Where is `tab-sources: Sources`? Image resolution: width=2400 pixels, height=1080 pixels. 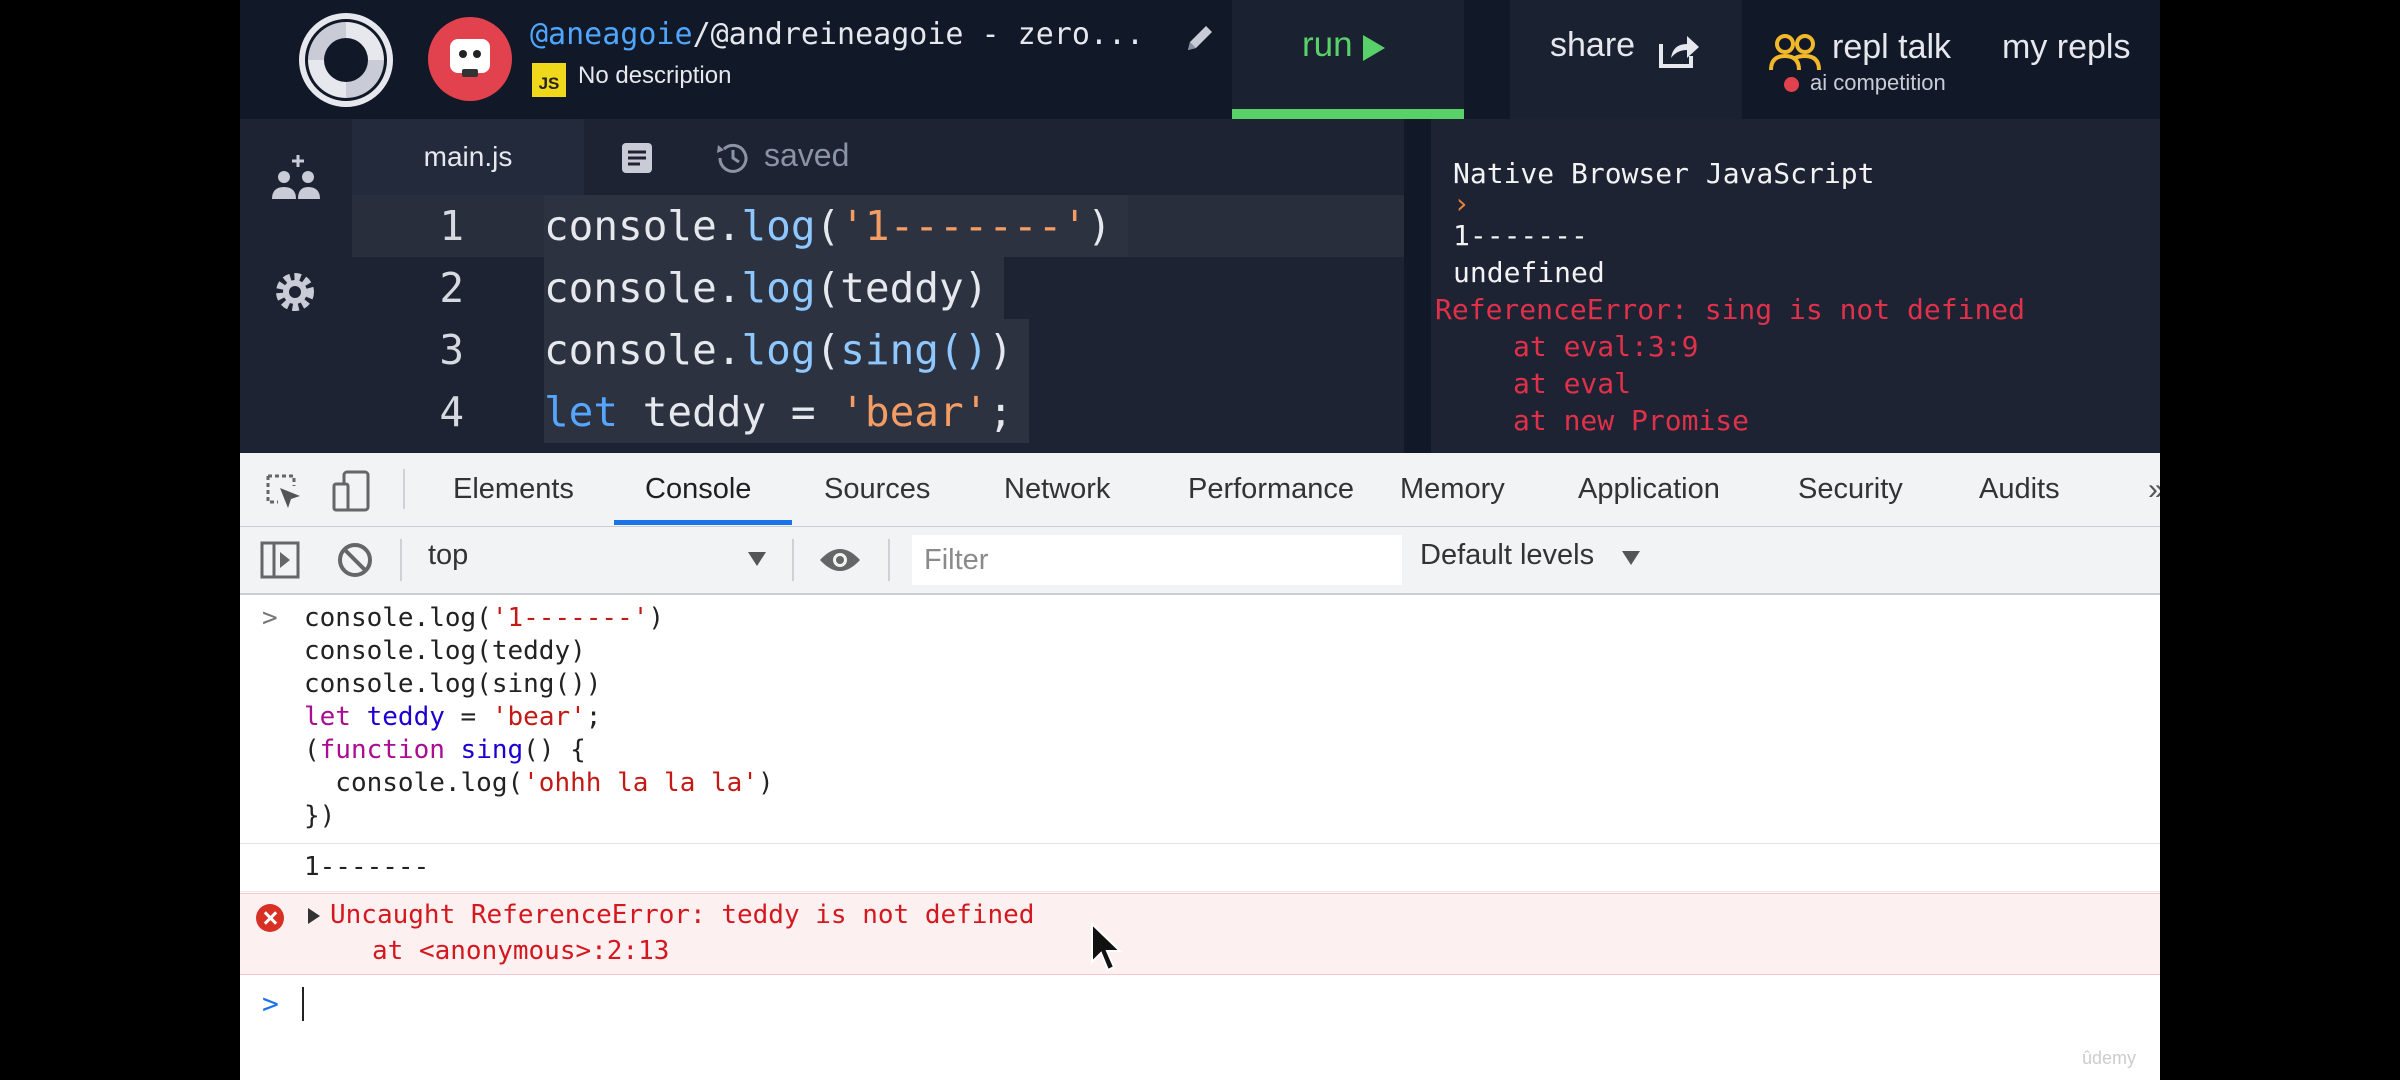
tab-sources: Sources is located at coordinates (877, 489).